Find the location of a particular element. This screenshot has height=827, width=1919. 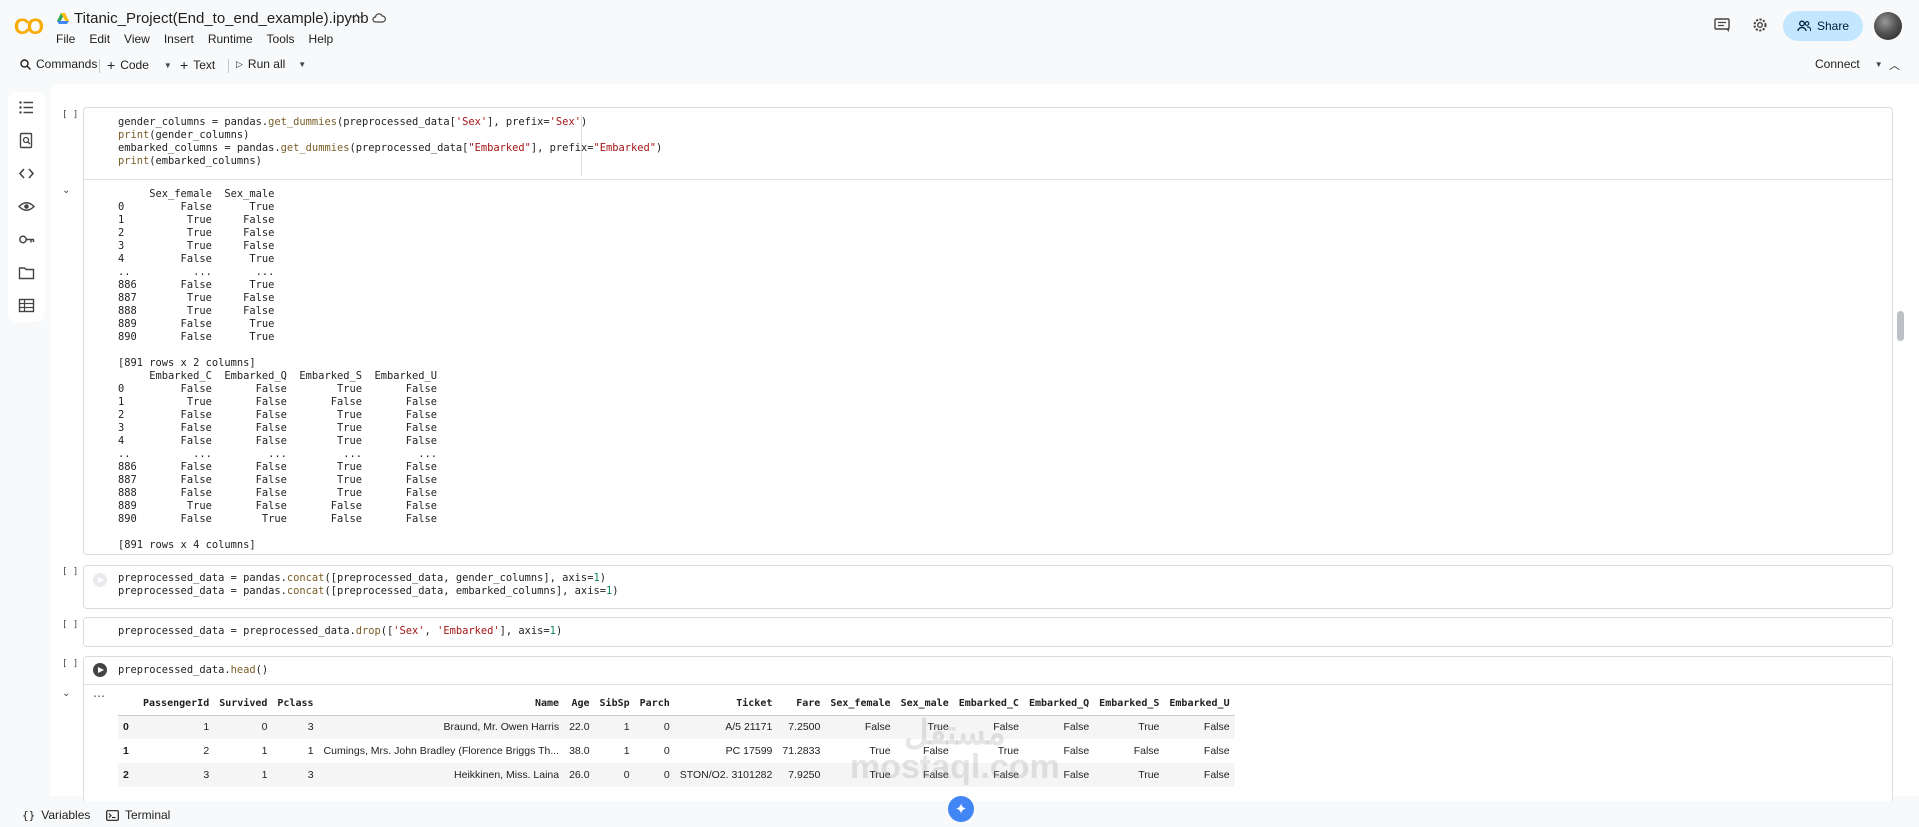

connect-button: Connect ▼ is located at coordinates (1849, 64).